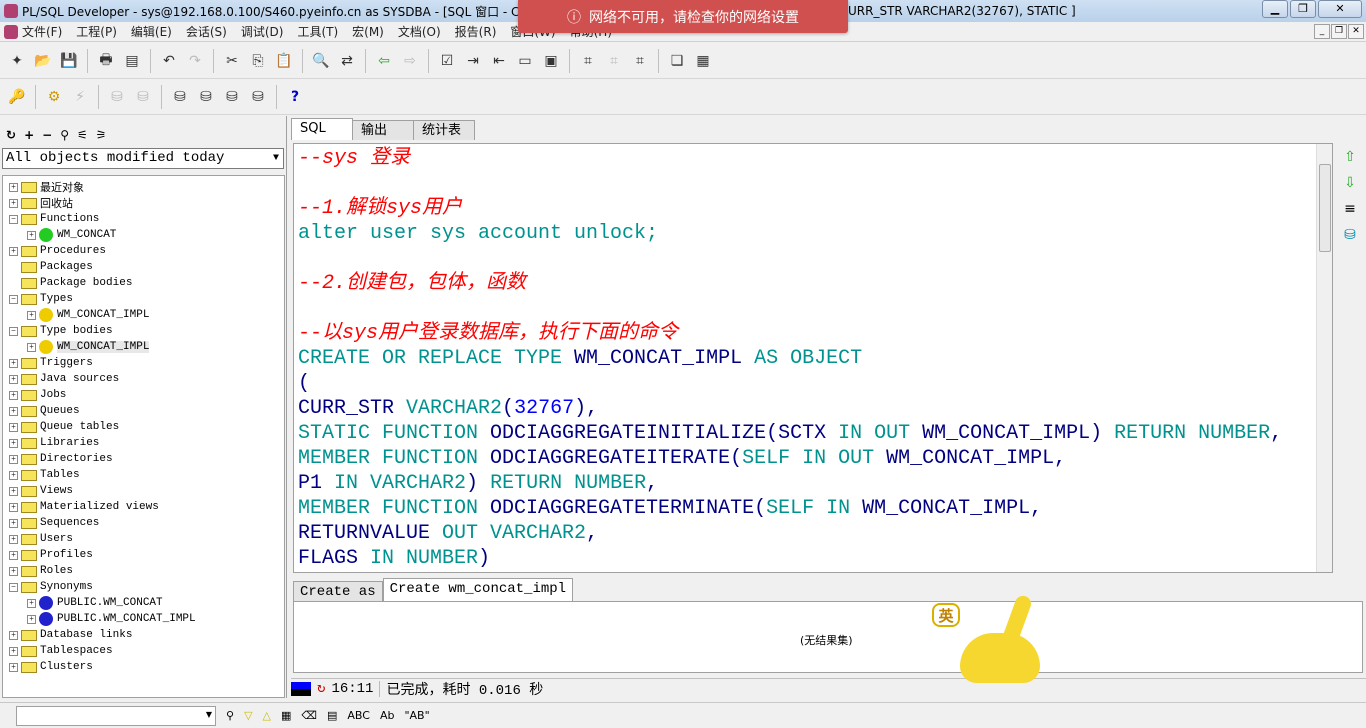 This screenshot has width=1366, height=728. I want to click on comment-icon: ▭, so click(525, 61).